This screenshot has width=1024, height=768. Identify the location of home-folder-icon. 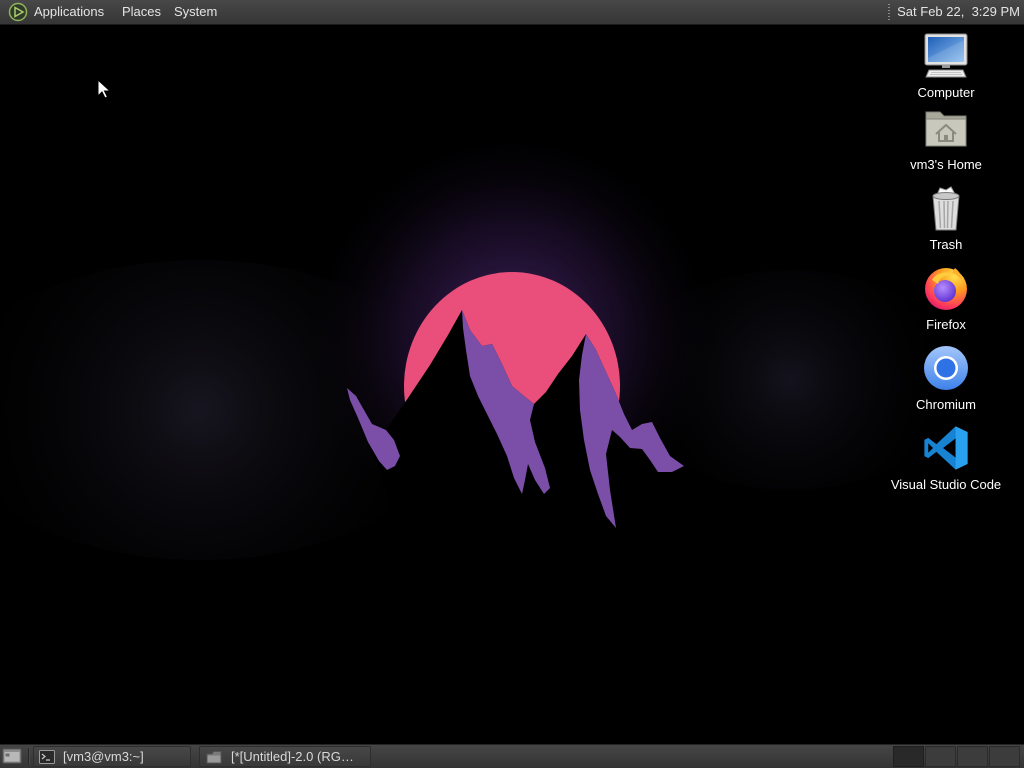
(946, 129).